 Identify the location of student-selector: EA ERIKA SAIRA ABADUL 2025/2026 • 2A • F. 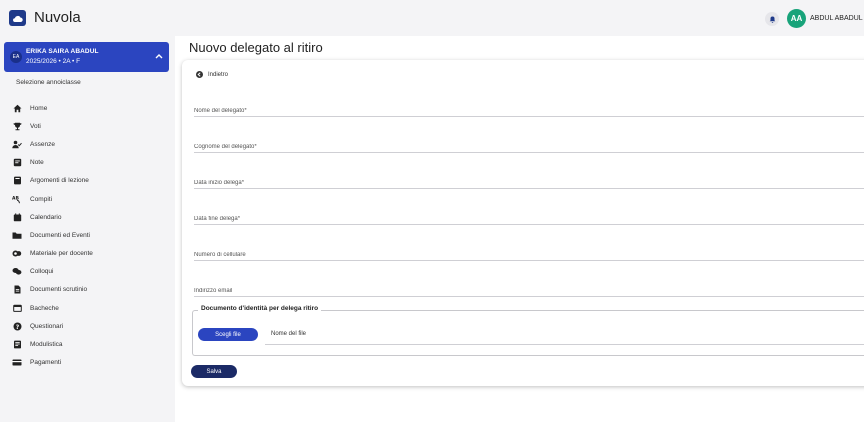
(86, 57).